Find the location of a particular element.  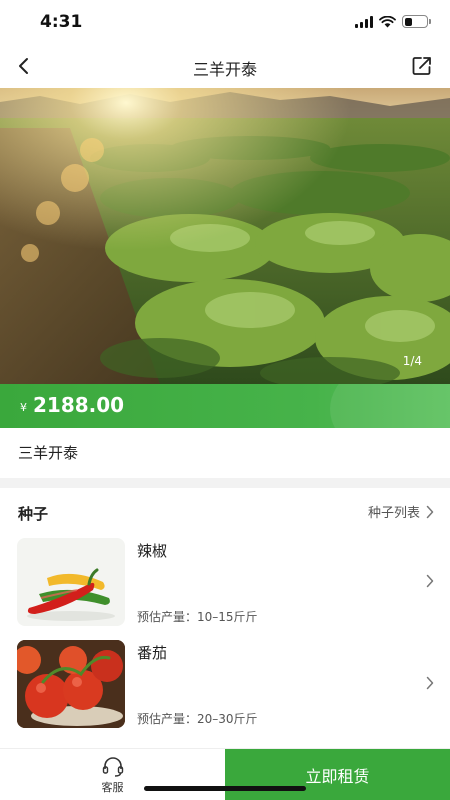

headset-icon is located at coordinates (113, 767).